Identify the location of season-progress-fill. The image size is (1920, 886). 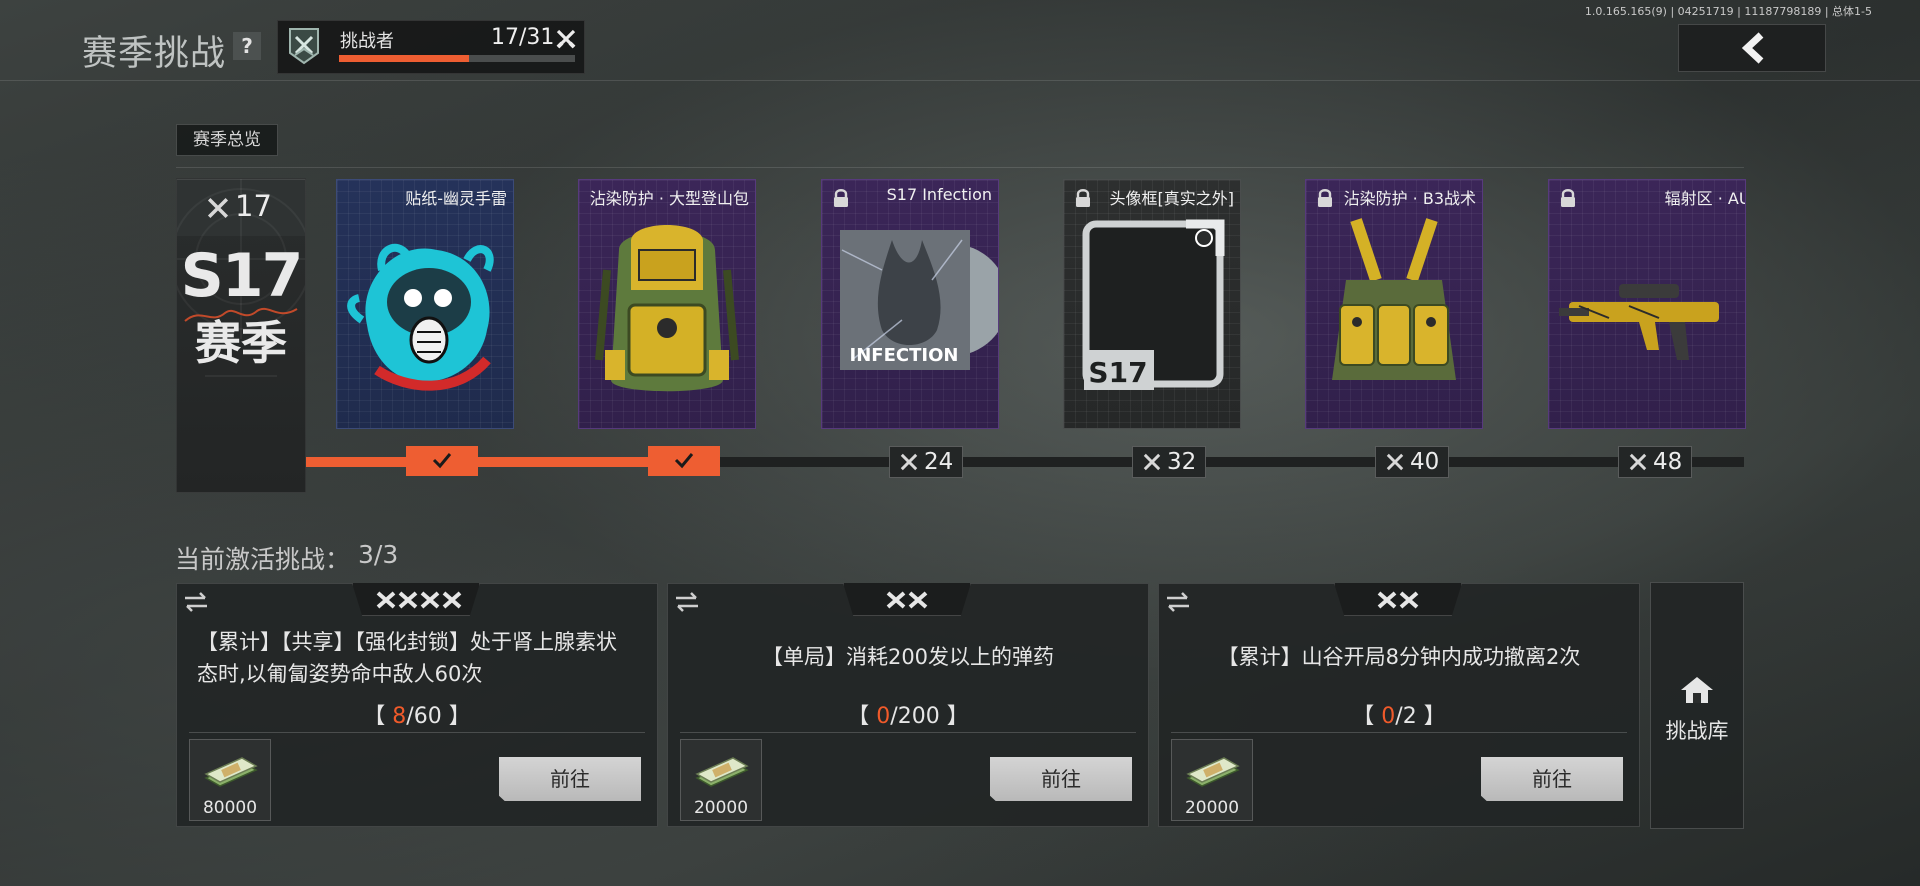
(484, 462).